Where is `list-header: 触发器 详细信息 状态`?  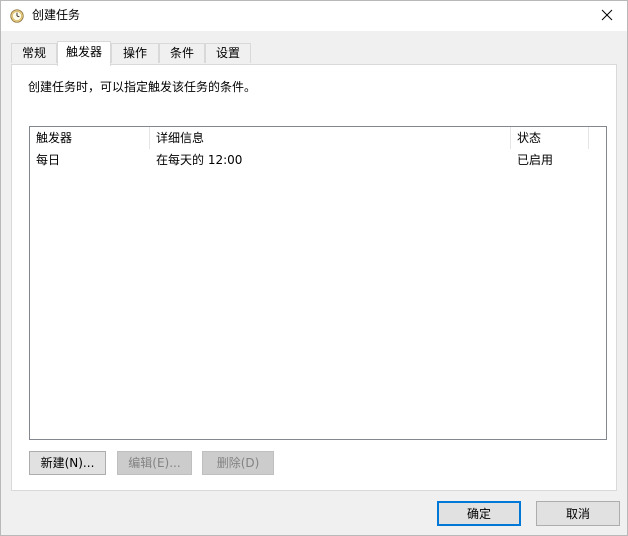
list-header: 触发器 详细信息 状态 is located at coordinates (318, 138).